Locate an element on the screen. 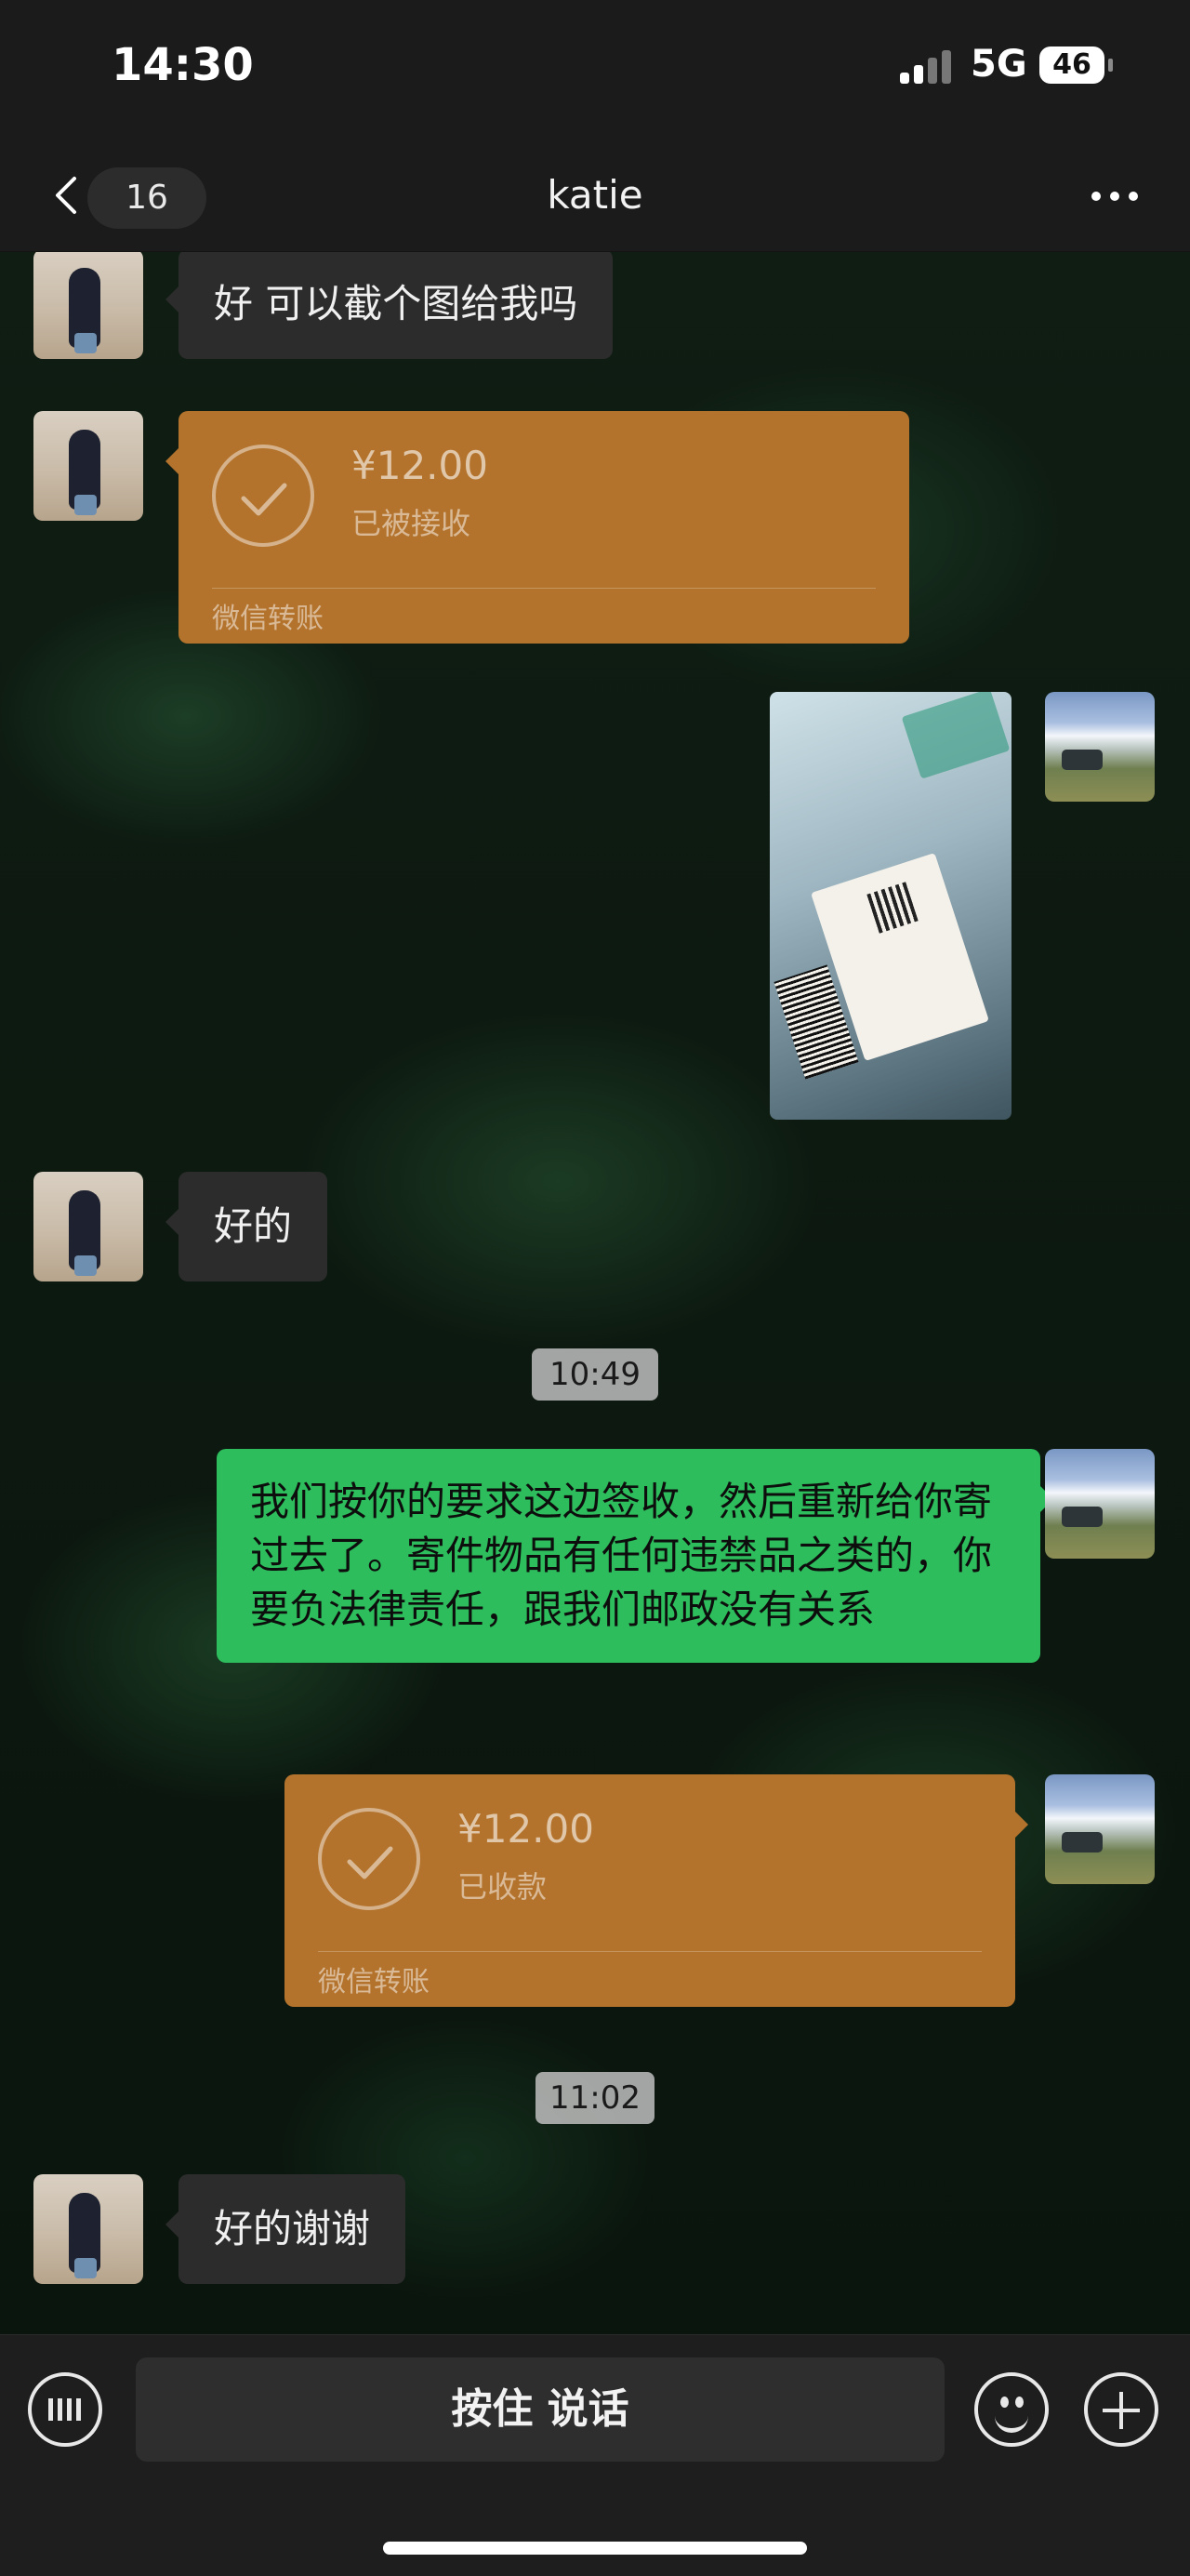 The image size is (1190, 2576). image-message is located at coordinates (891, 906).